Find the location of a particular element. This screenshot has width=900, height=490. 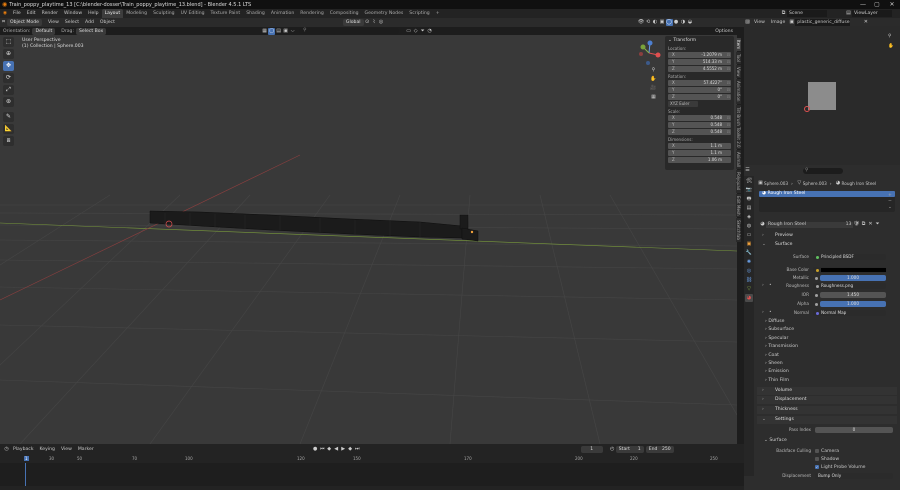

view-layer-name: ViewLayer is located at coordinates (872, 13).